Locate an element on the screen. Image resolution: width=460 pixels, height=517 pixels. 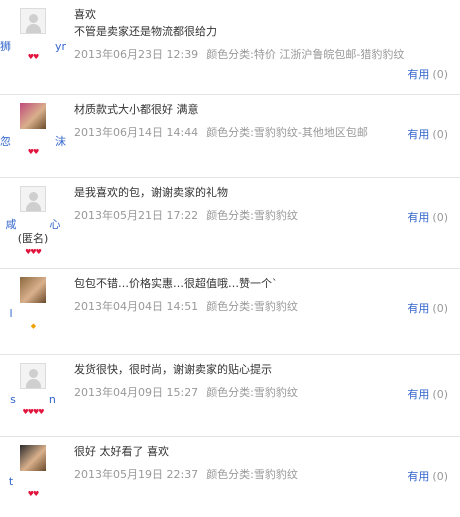
reviewer-info: l ◆ is located at coordinates (33, 311).